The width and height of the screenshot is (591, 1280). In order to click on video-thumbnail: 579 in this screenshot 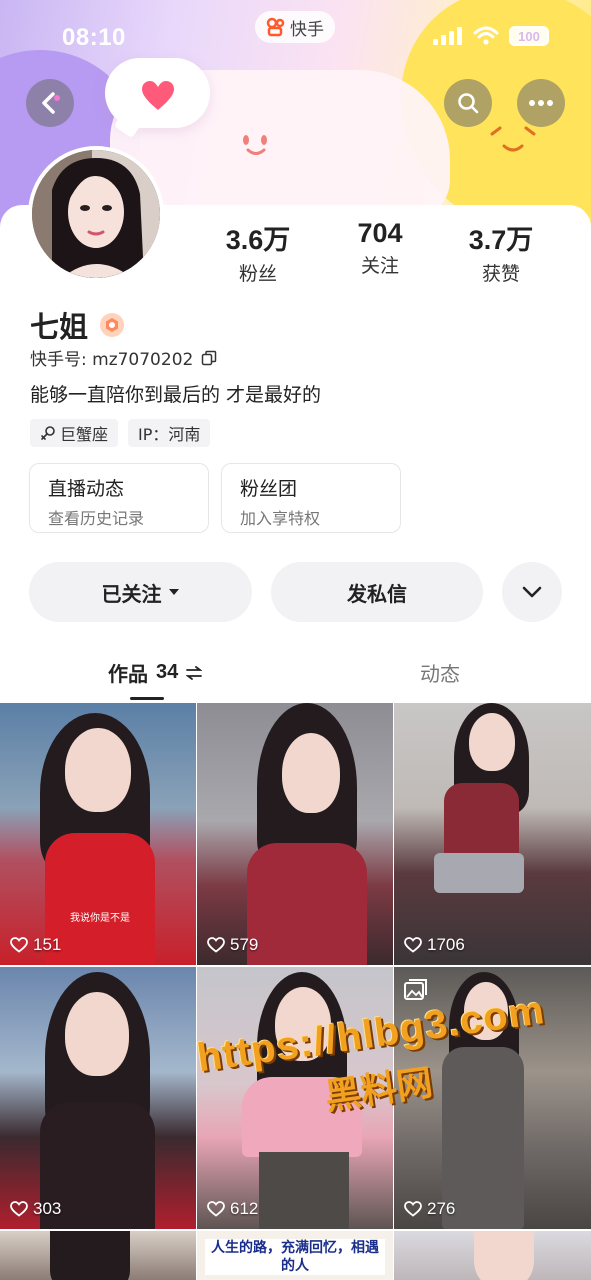, I will do `click(295, 834)`.